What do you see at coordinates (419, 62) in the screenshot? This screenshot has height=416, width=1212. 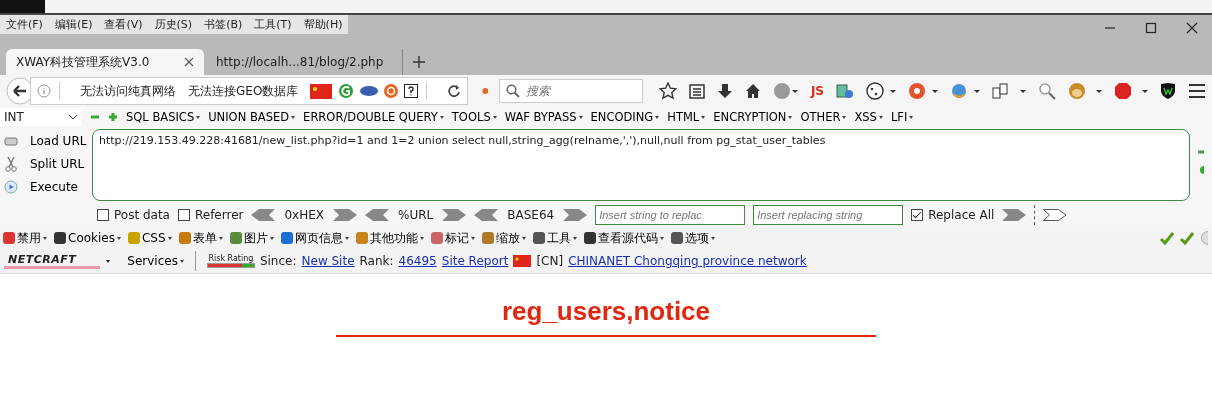 I see `new-tab-icon` at bounding box center [419, 62].